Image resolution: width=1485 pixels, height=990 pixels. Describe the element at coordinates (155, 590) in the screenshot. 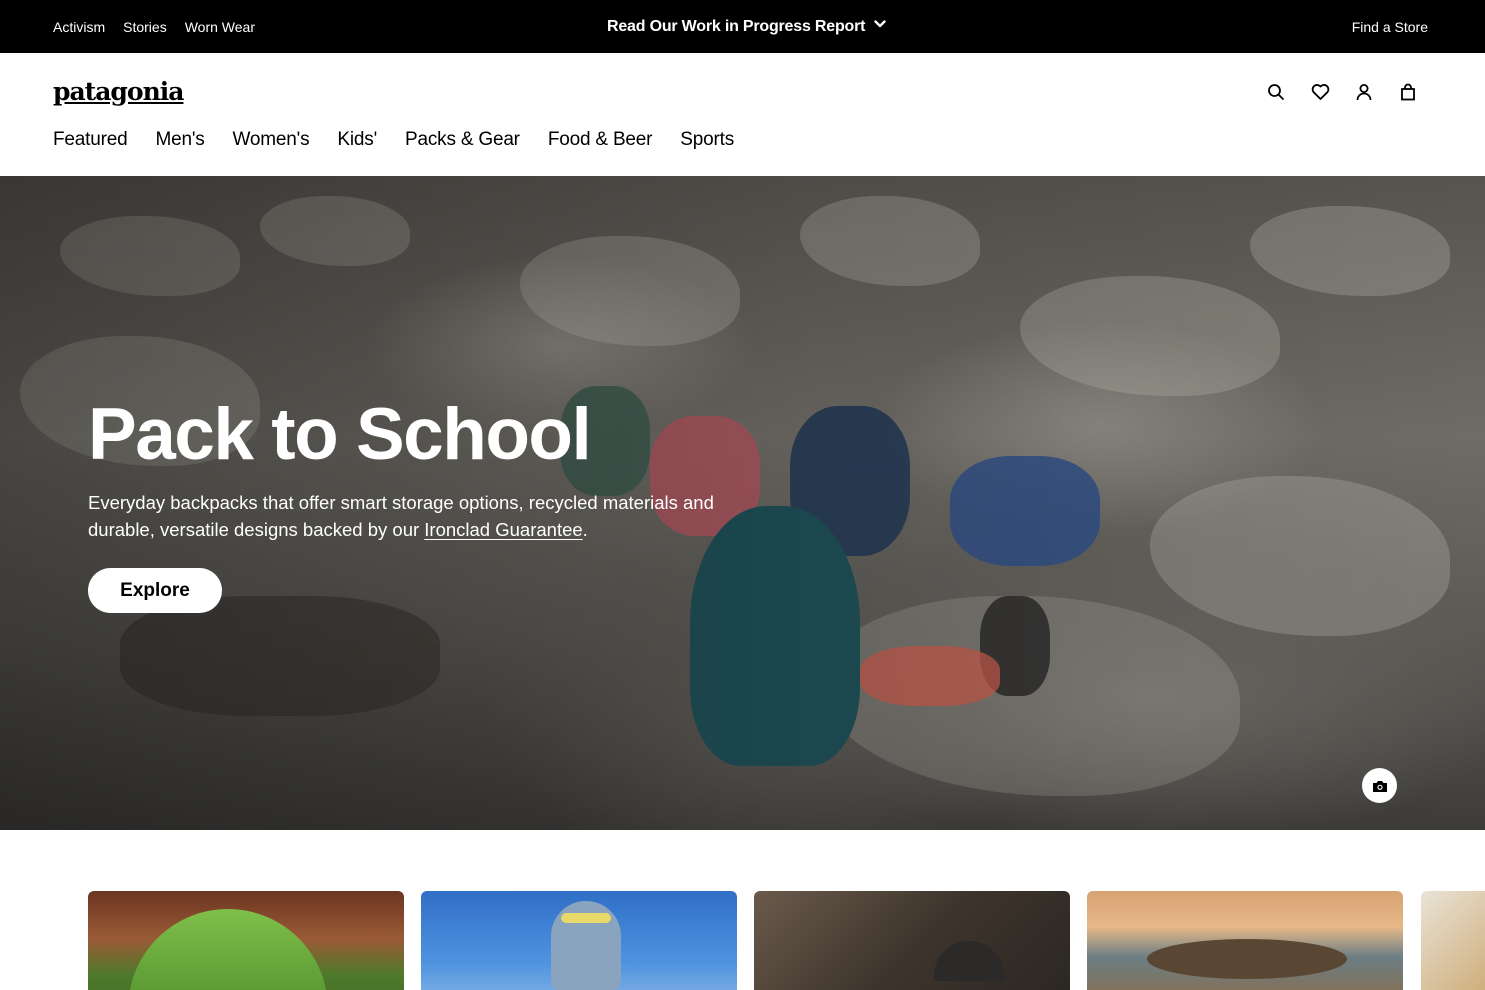

I see `explore-button: Explore` at that location.